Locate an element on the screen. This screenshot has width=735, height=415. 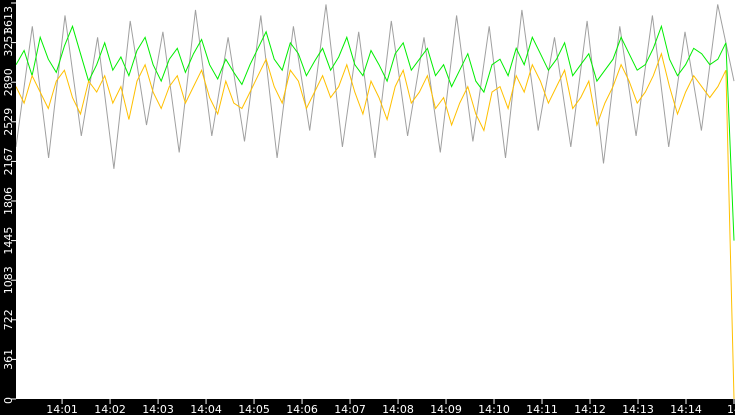
x-tick-label: 14:10 is located at coordinates (494, 409).